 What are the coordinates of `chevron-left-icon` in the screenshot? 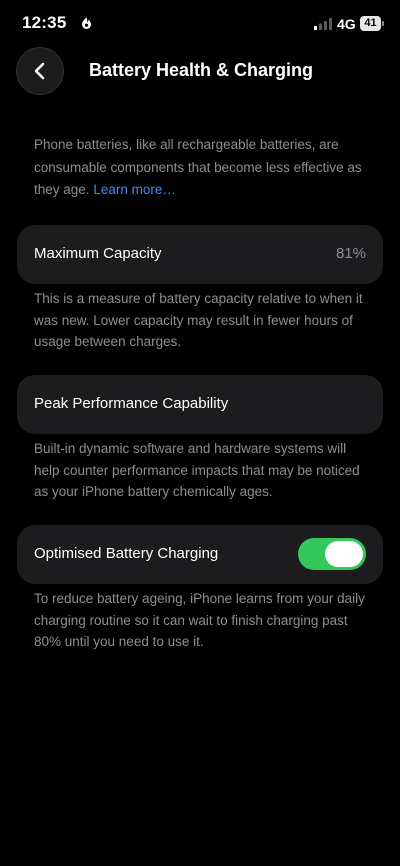 It's located at (39, 71).